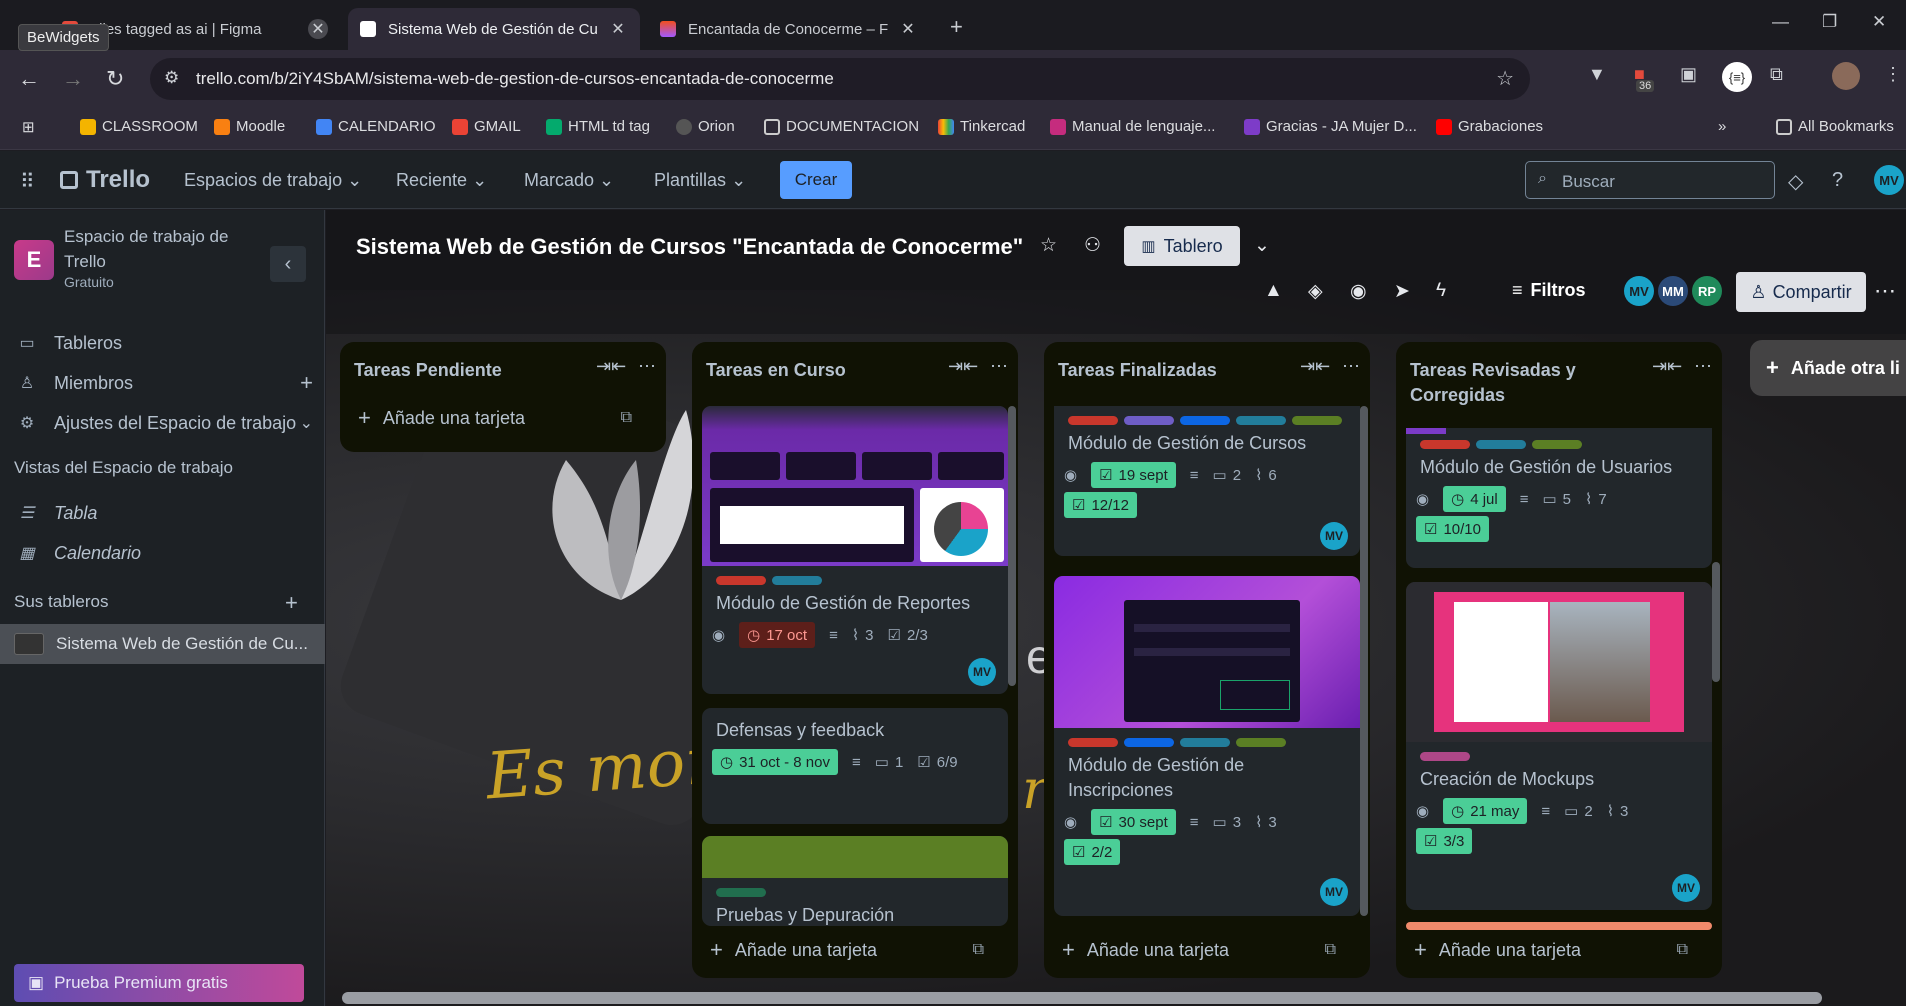 This screenshot has width=1906, height=1006. I want to click on extension-braces-icon: {≡}, so click(1737, 77).